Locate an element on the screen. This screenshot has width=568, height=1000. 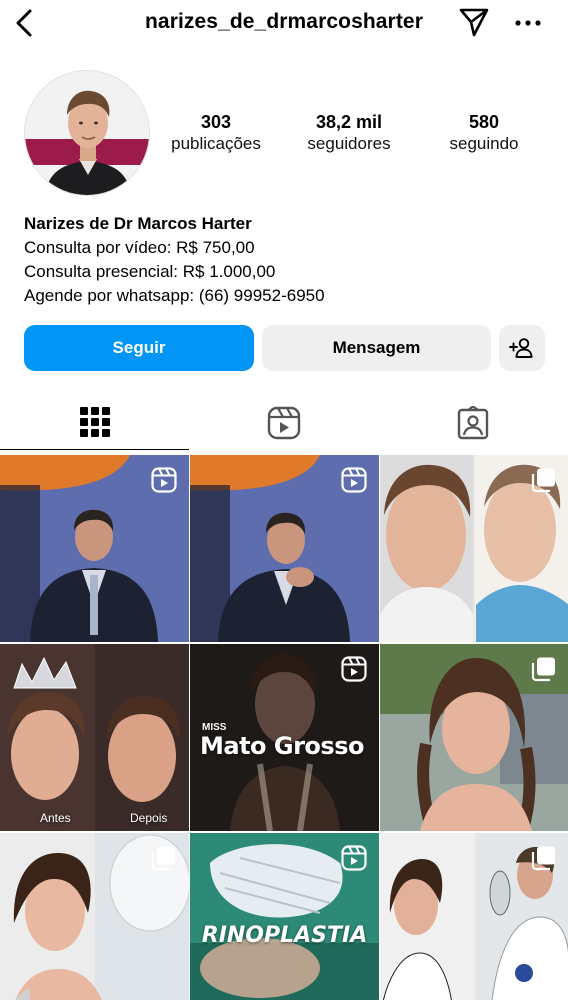
after-label: Depois is located at coordinates (149, 818).